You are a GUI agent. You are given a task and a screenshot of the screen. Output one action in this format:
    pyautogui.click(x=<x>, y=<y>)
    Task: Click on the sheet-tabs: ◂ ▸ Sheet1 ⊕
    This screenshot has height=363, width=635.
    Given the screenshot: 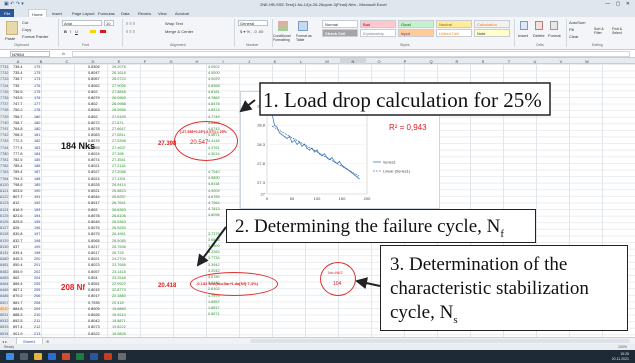 What is the action you would take?
    pyautogui.click(x=317, y=341)
    